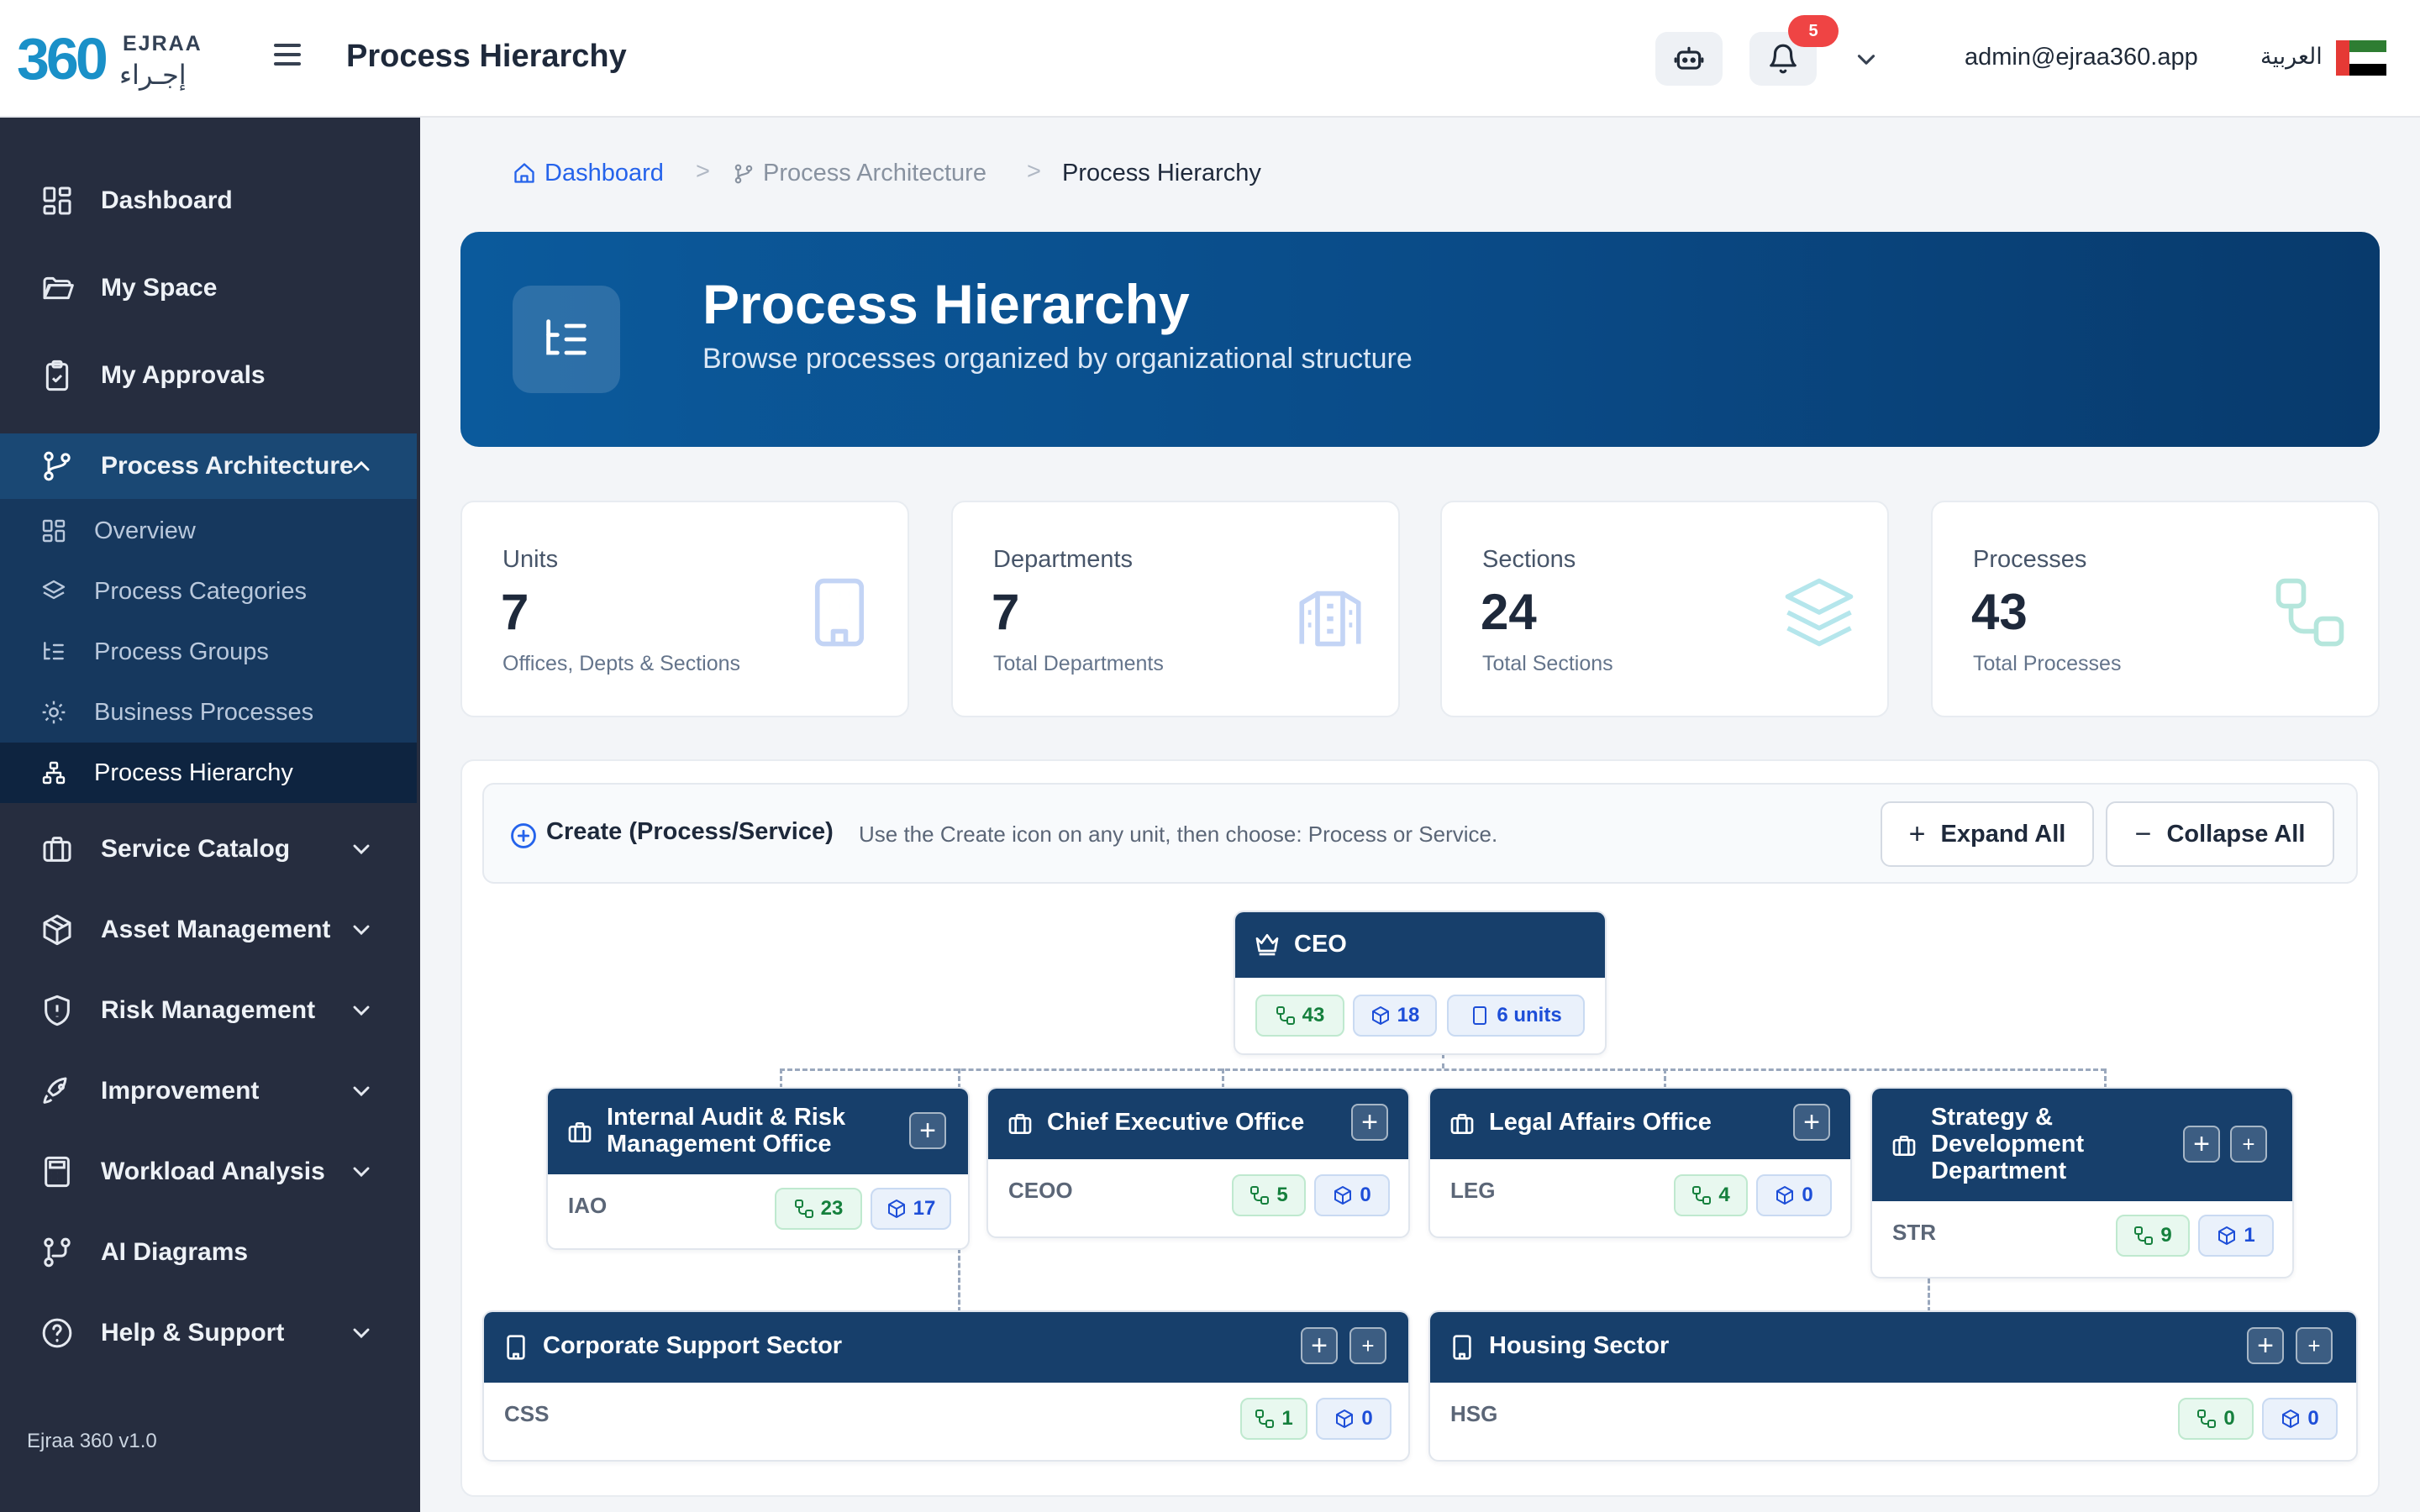 The width and height of the screenshot is (2420, 1512). I want to click on sidebar-subitem-overview: Overview, so click(208, 531).